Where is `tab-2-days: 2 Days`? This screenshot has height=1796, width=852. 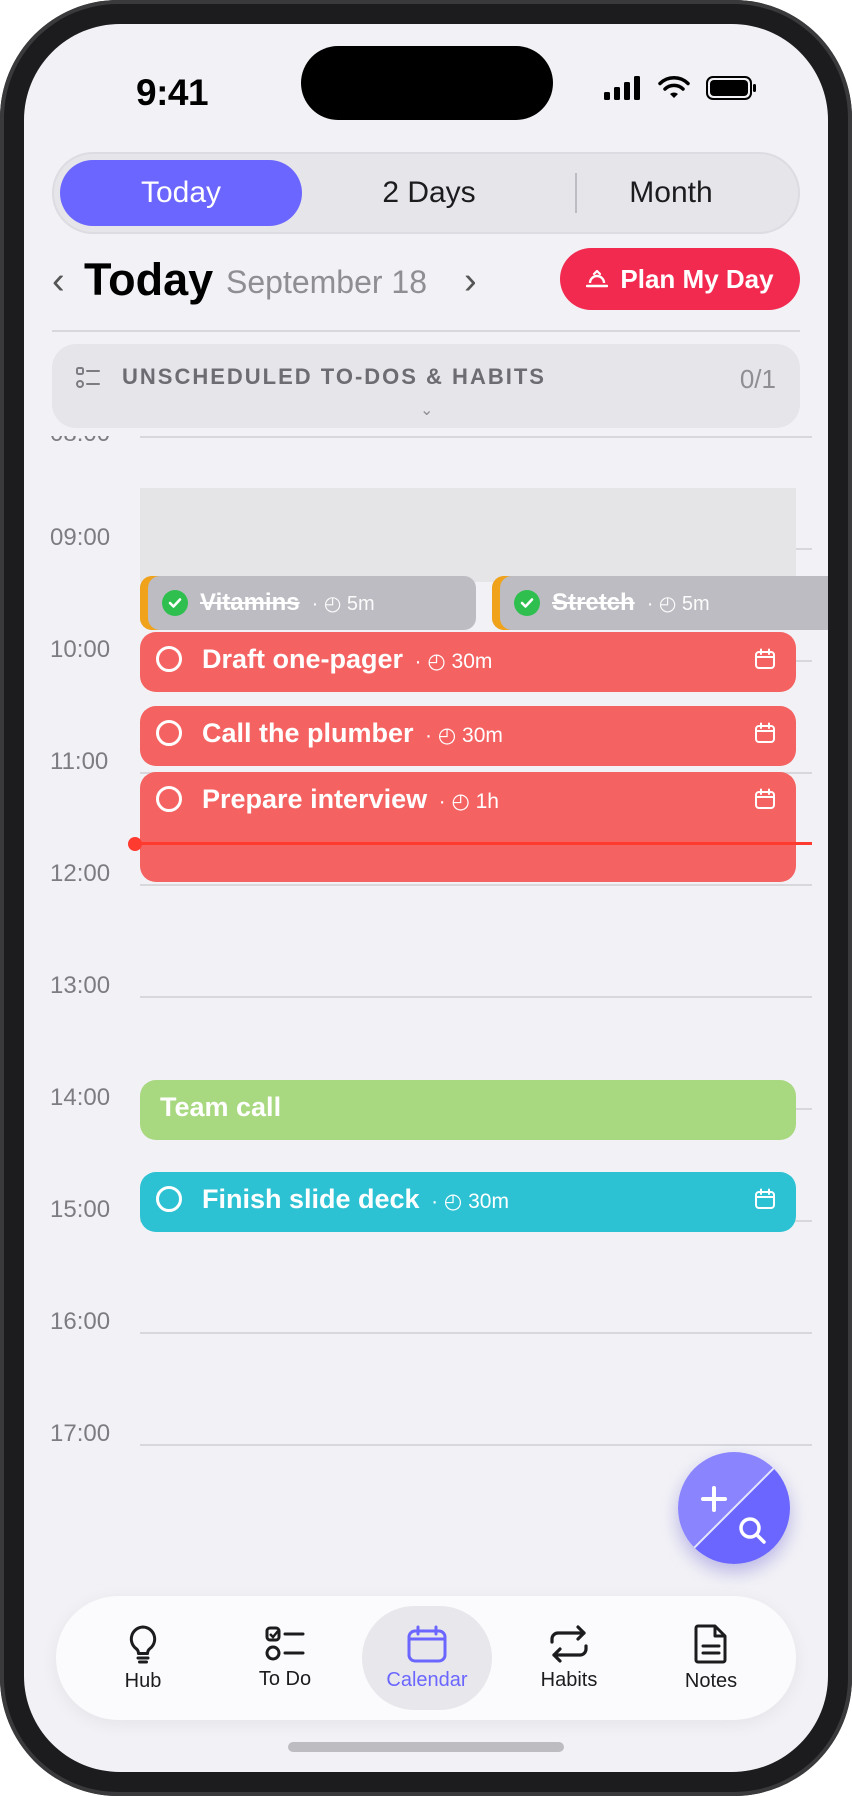 tab-2-days: 2 Days is located at coordinates (429, 193).